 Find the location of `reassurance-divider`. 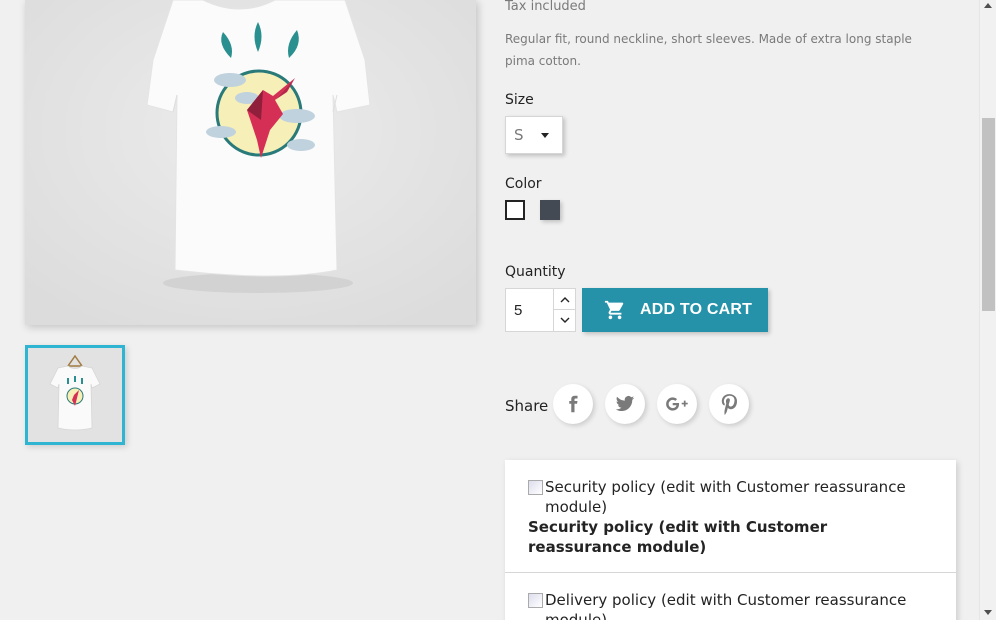

reassurance-divider is located at coordinates (730, 572).